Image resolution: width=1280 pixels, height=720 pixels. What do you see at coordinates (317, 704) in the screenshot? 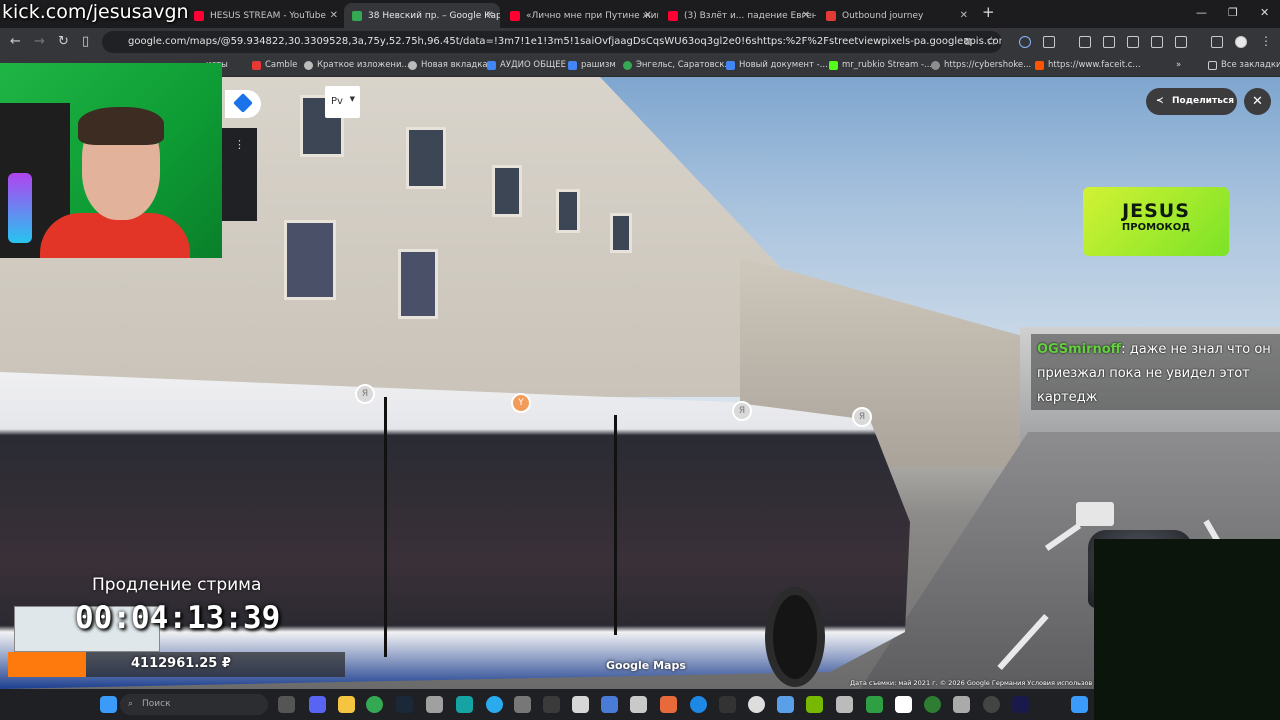
I see `discord-icon` at bounding box center [317, 704].